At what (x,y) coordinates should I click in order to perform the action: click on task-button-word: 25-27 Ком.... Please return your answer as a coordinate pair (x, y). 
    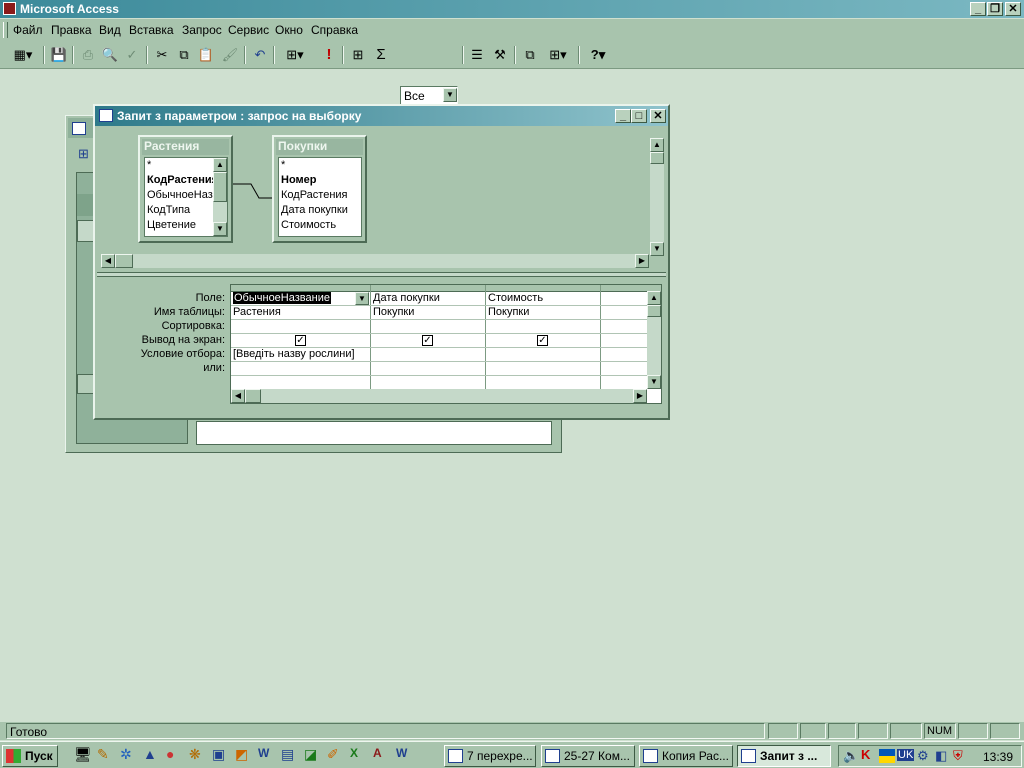
    Looking at the image, I should click on (588, 756).